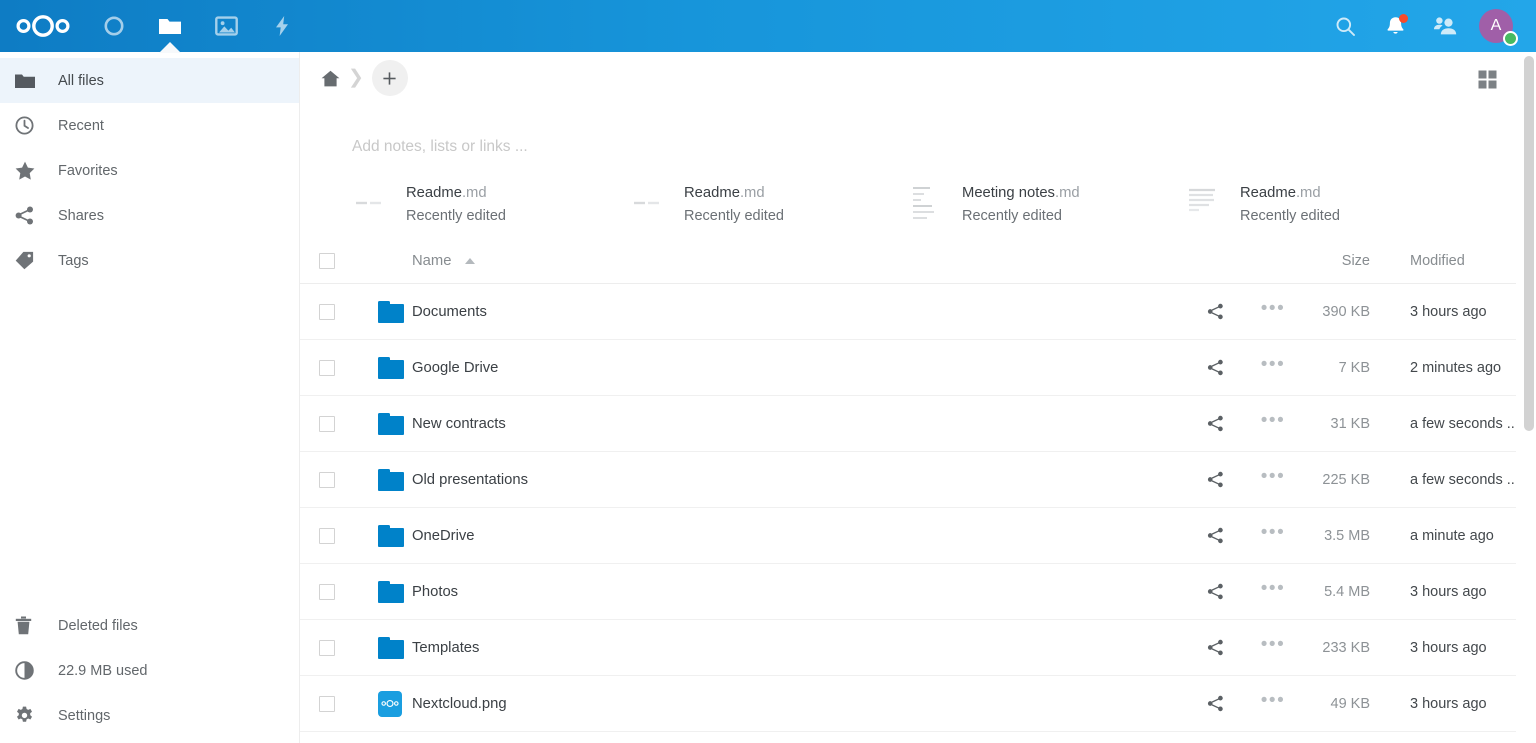 Image resolution: width=1536 pixels, height=743 pixels. Describe the element at coordinates (81, 80) in the screenshot. I see `sidebar-item-label: All files` at that location.